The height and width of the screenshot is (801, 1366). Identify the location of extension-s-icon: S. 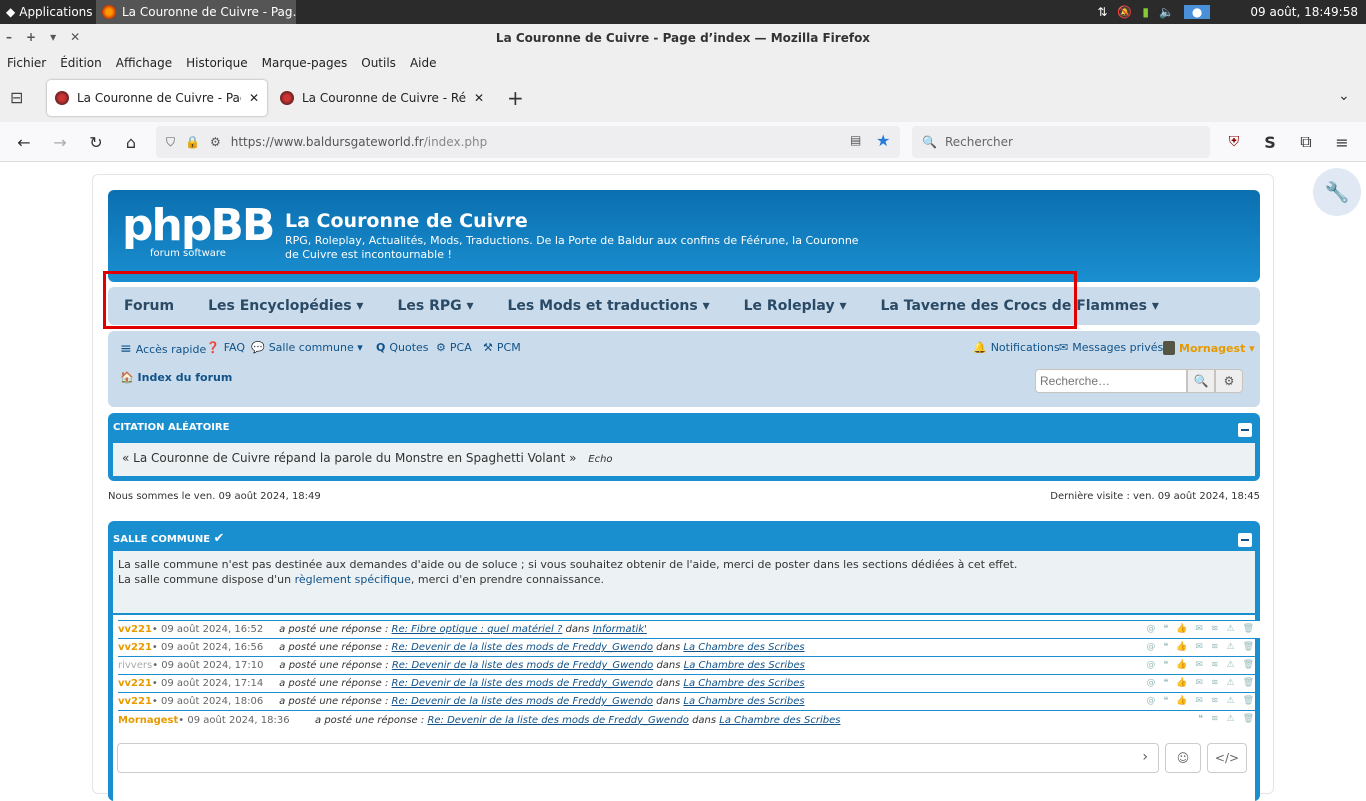
(1270, 142).